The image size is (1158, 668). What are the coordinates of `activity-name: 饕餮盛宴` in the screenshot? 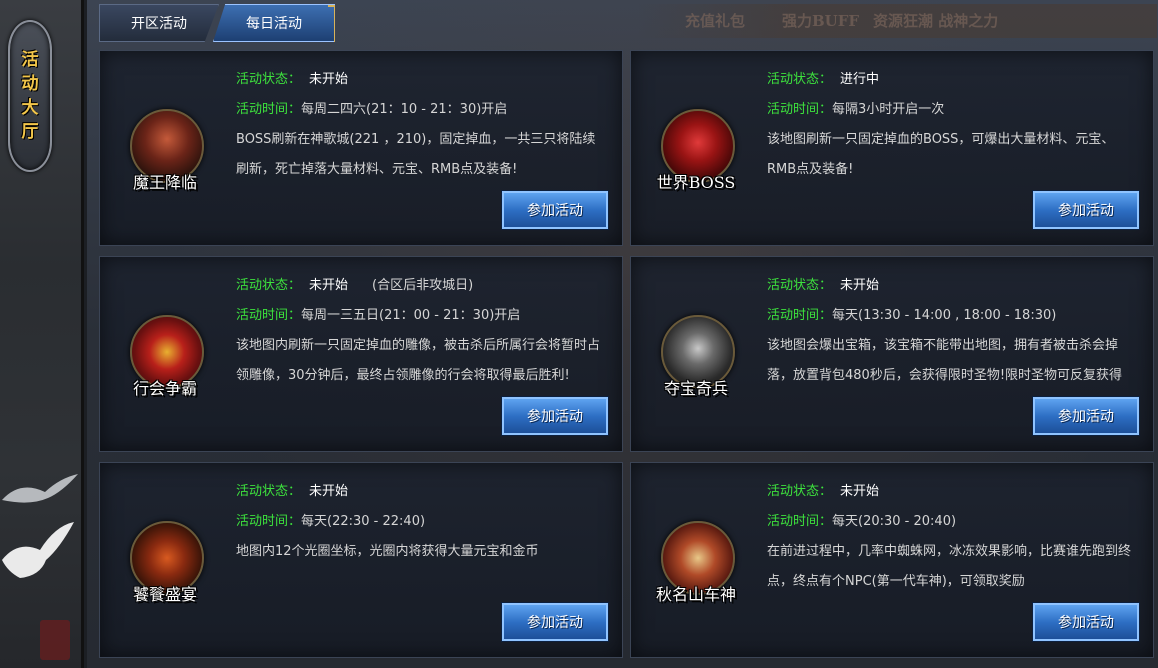 It's located at (164, 594).